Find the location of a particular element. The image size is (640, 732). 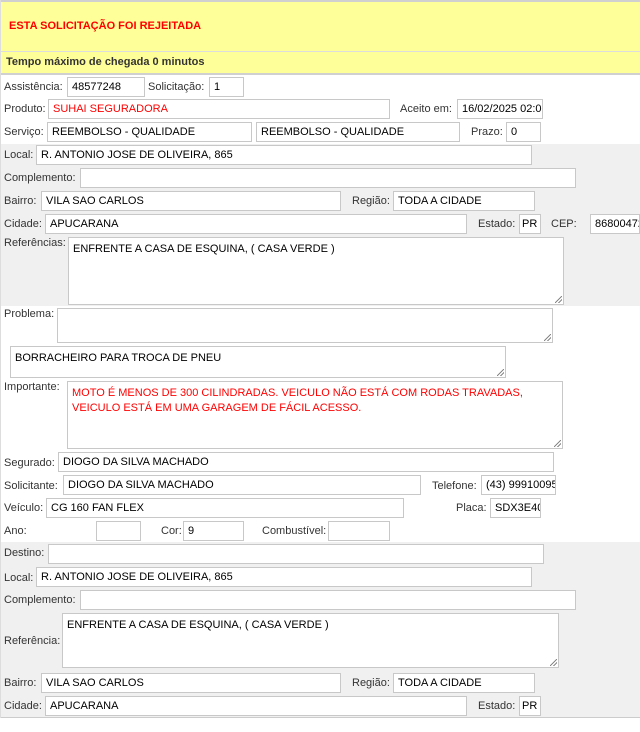

veiculo-label: Veículo: is located at coordinates (24, 508).